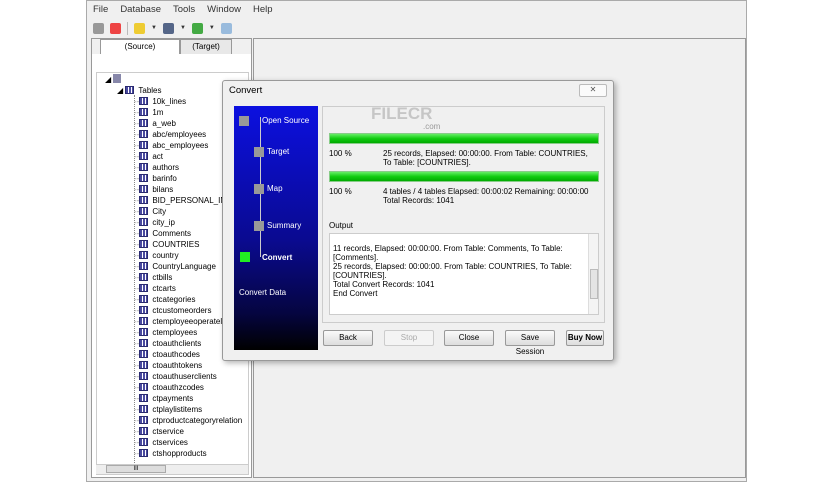  What do you see at coordinates (245, 257) in the screenshot?
I see `step-marker-active` at bounding box center [245, 257].